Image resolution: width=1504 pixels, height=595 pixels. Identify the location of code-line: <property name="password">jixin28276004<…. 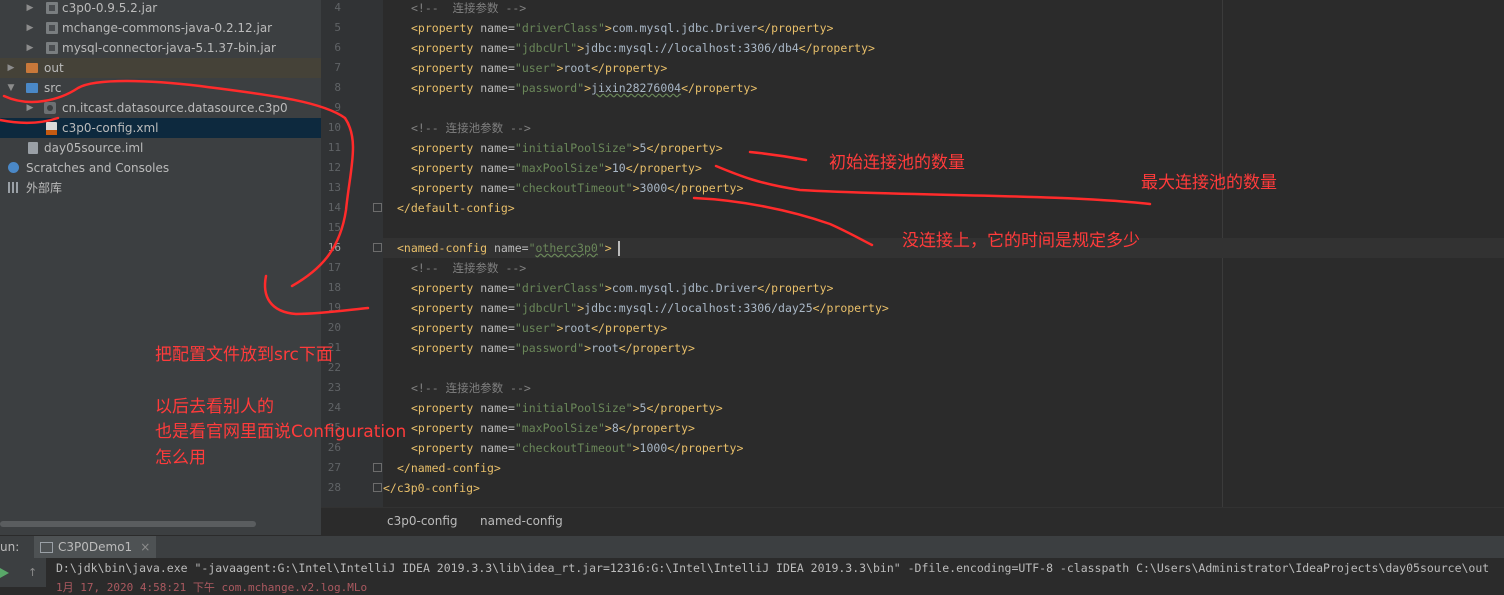
(570, 88).